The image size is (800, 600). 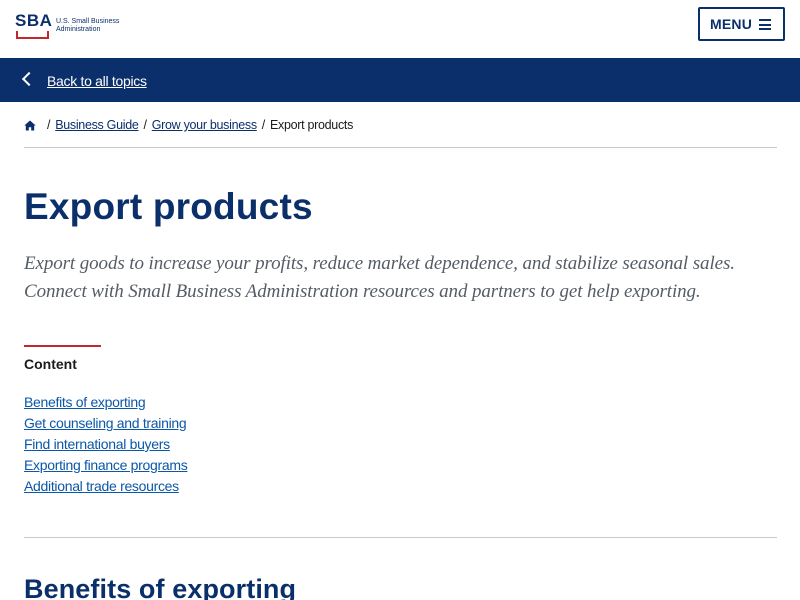 What do you see at coordinates (97, 444) in the screenshot?
I see `toc-link-buyers: Find international buyers` at bounding box center [97, 444].